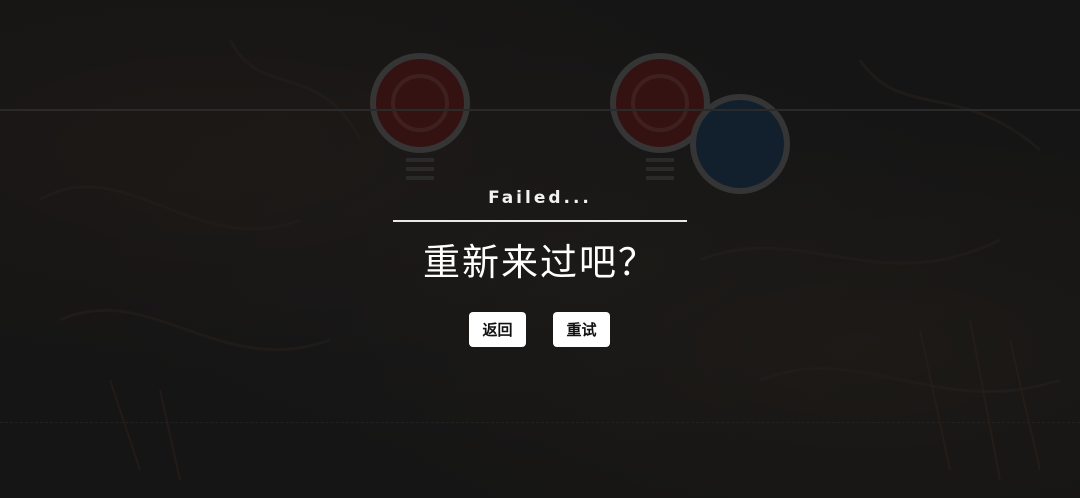  I want to click on retry-button: 重试, so click(581, 329).